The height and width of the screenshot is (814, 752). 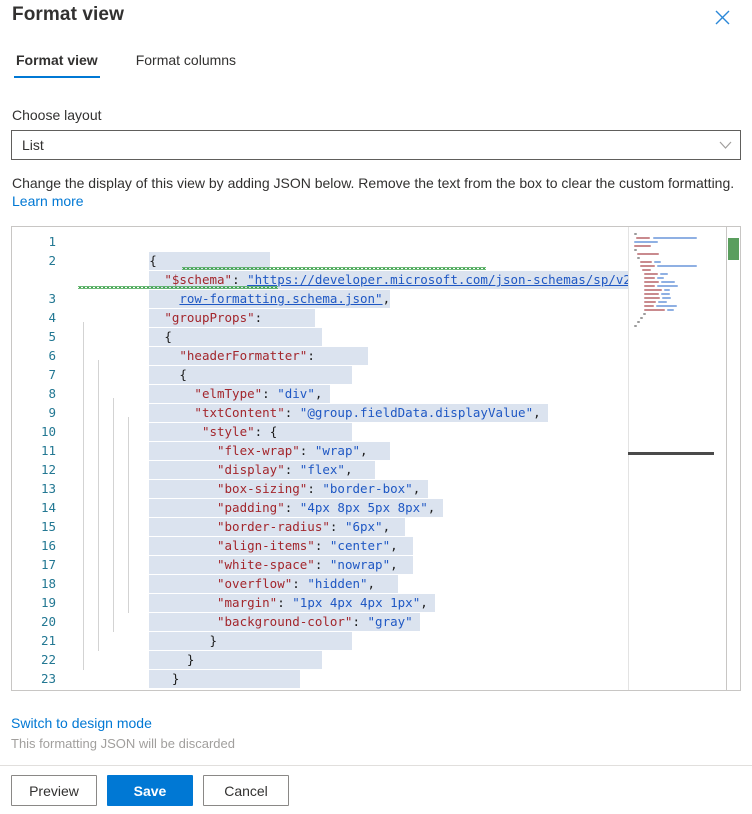 I want to click on line-number: 23, so click(x=48, y=678).